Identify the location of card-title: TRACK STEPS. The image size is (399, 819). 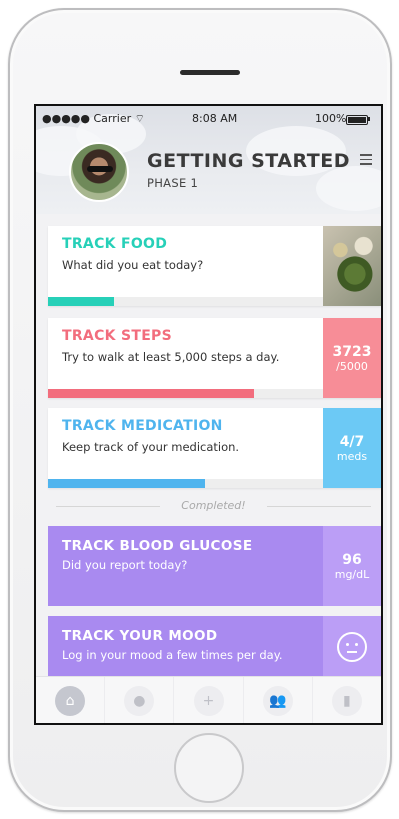
(117, 336).